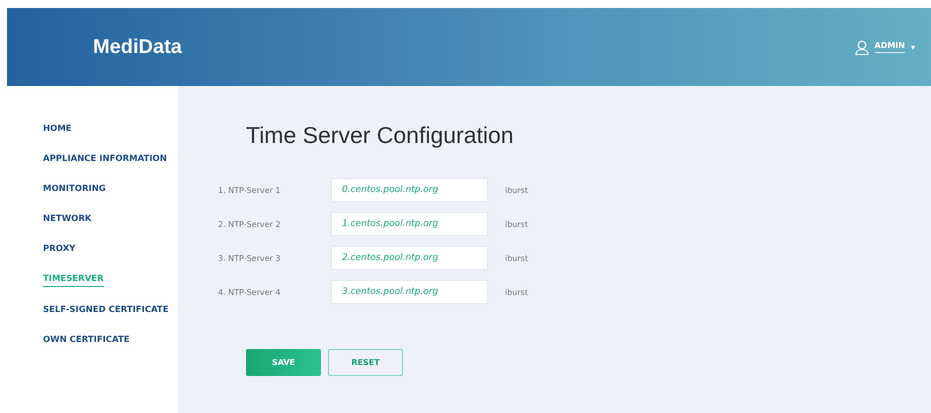  Describe the element at coordinates (409, 292) in the screenshot. I see `server-input-field: 3.centos.pool.ntp.org` at that location.